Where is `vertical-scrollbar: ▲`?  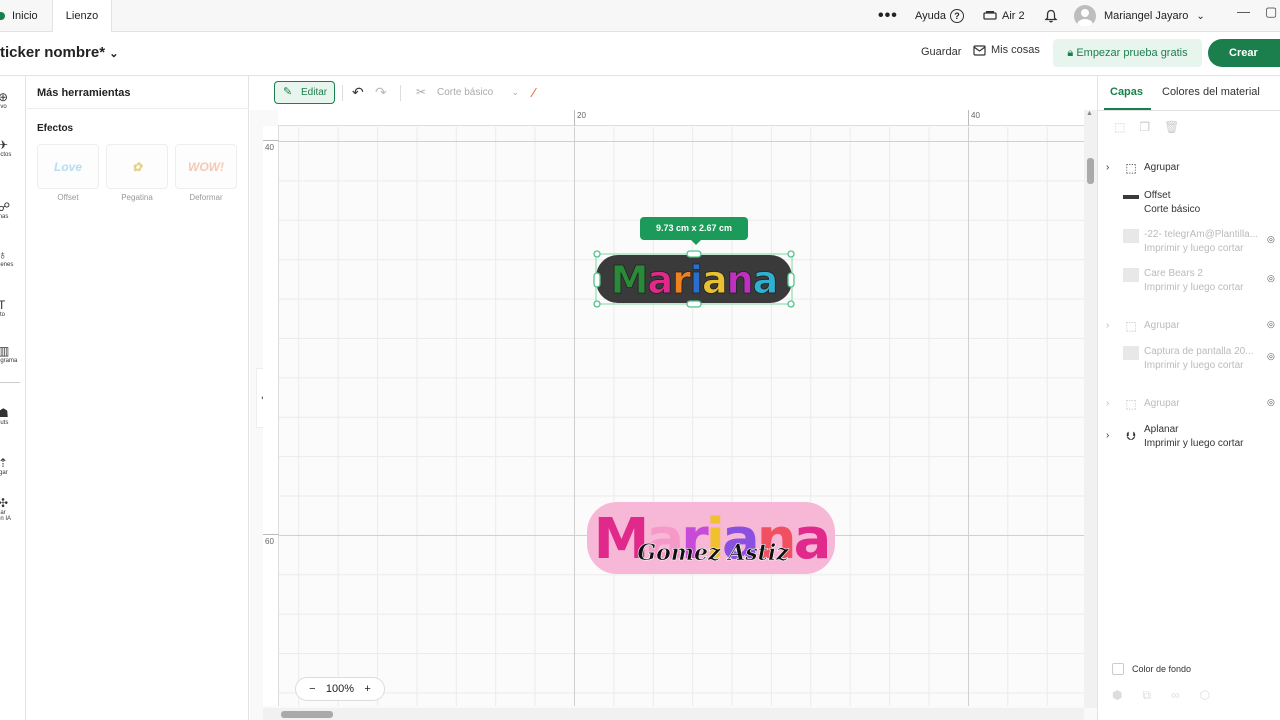
vertical-scrollbar: ▲ is located at coordinates (1090, 409).